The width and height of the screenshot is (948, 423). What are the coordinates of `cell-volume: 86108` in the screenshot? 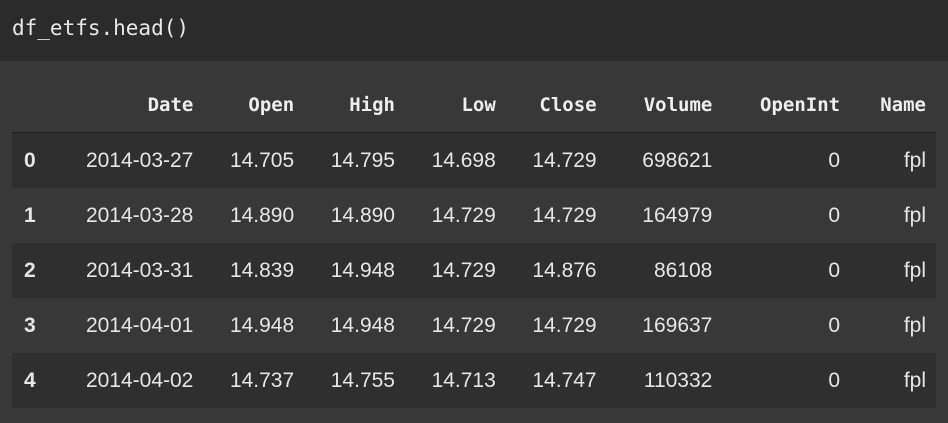 It's located at (683, 270).